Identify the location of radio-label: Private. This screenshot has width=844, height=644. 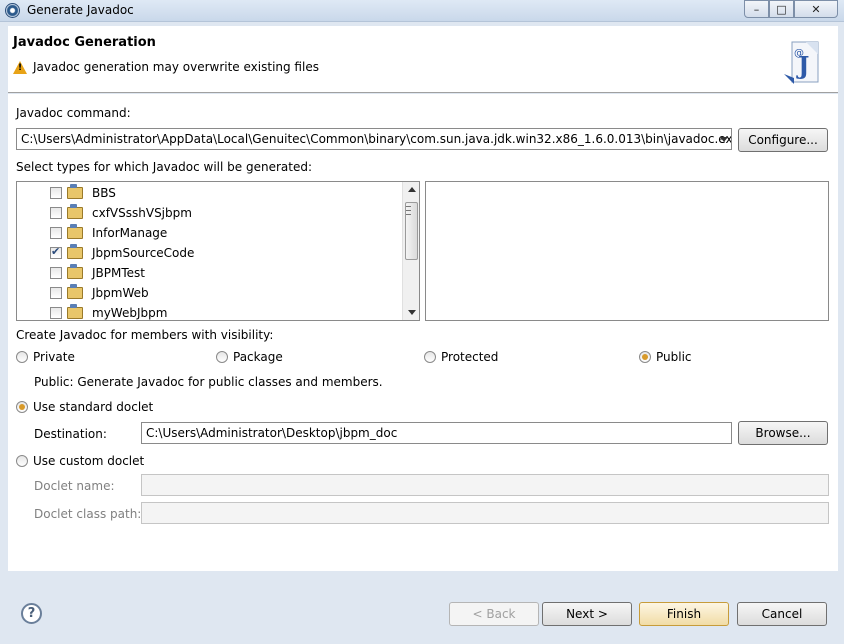
(54, 357).